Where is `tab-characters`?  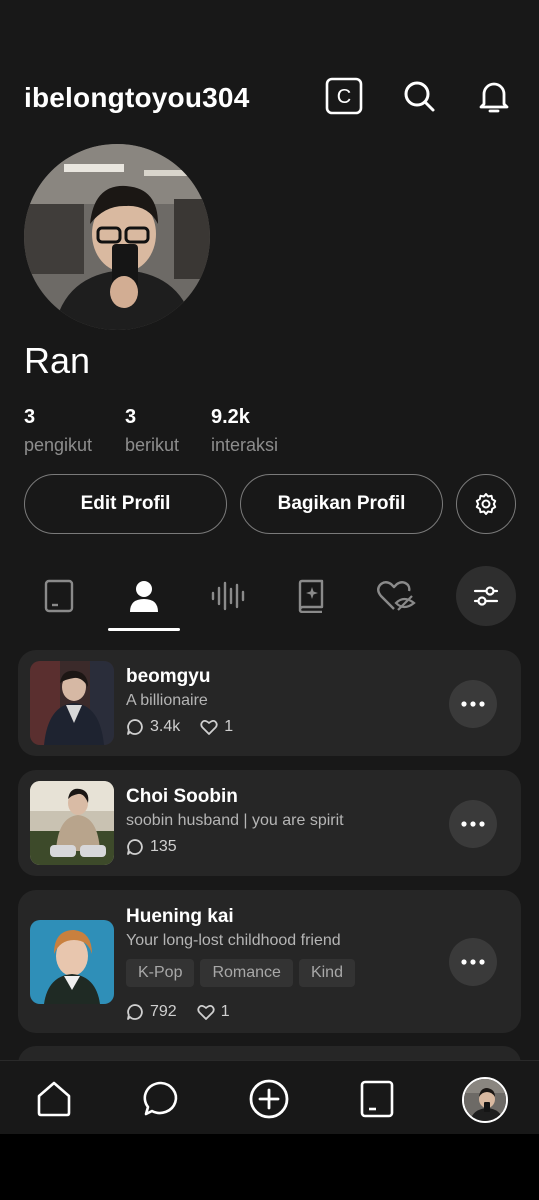
tab-characters is located at coordinates (144, 596).